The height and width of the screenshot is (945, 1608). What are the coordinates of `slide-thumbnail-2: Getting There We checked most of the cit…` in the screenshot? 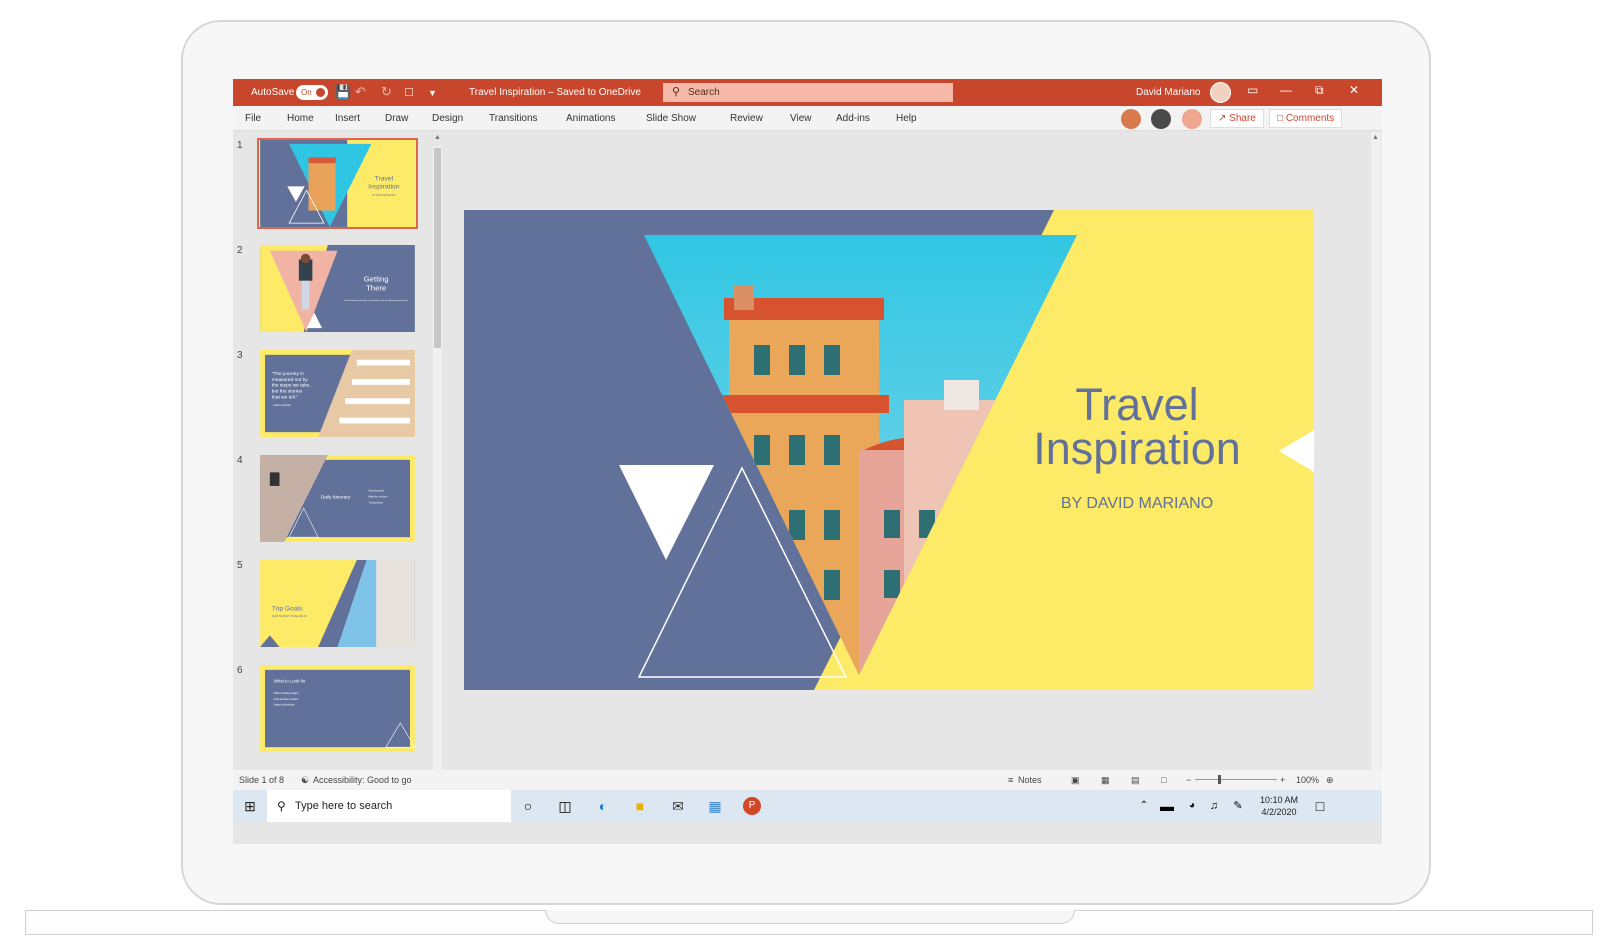 It's located at (337, 288).